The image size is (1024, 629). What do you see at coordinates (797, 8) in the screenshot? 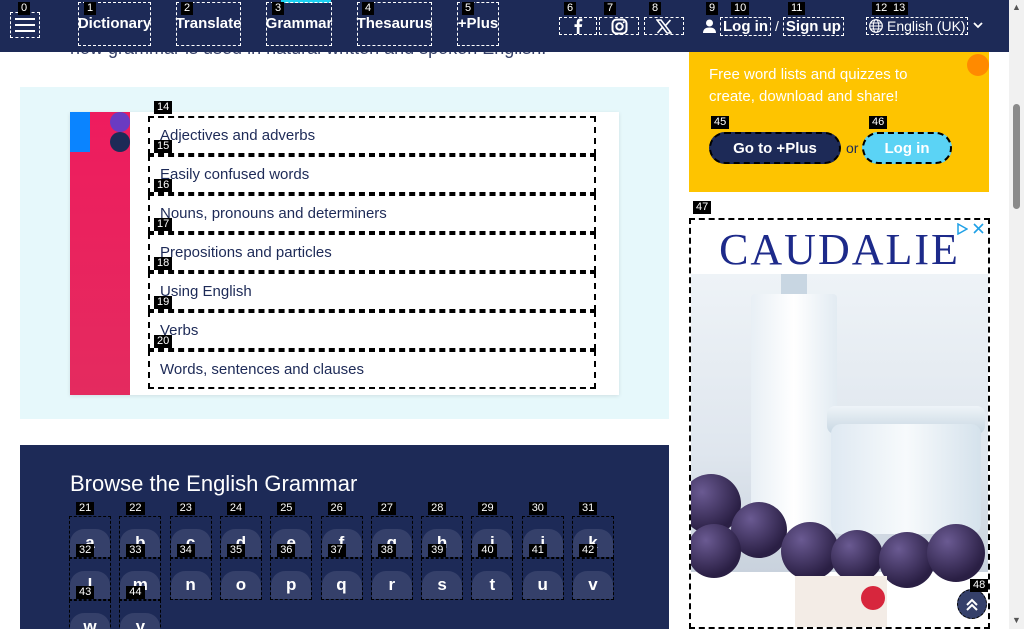
I see `tag-11: 11` at bounding box center [797, 8].